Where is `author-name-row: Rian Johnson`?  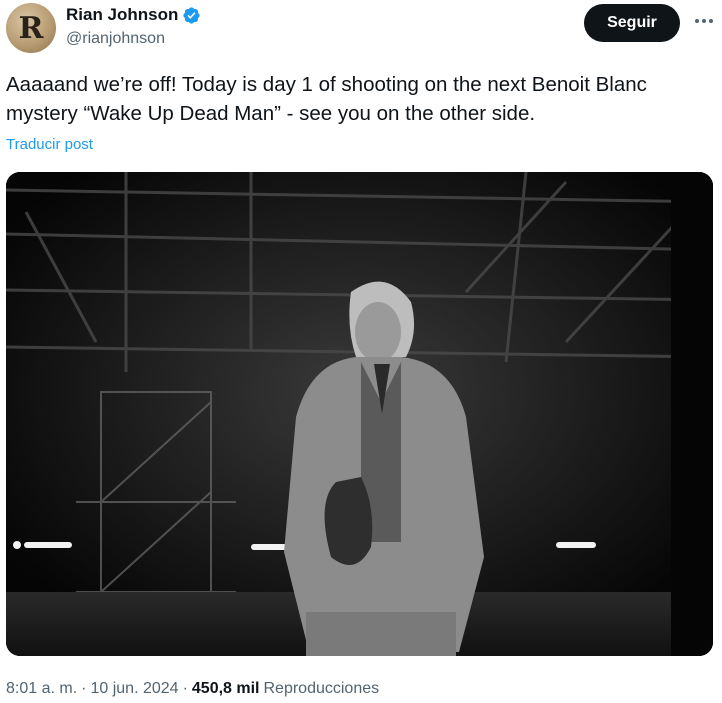
author-name-row: Rian Johnson is located at coordinates (133, 15).